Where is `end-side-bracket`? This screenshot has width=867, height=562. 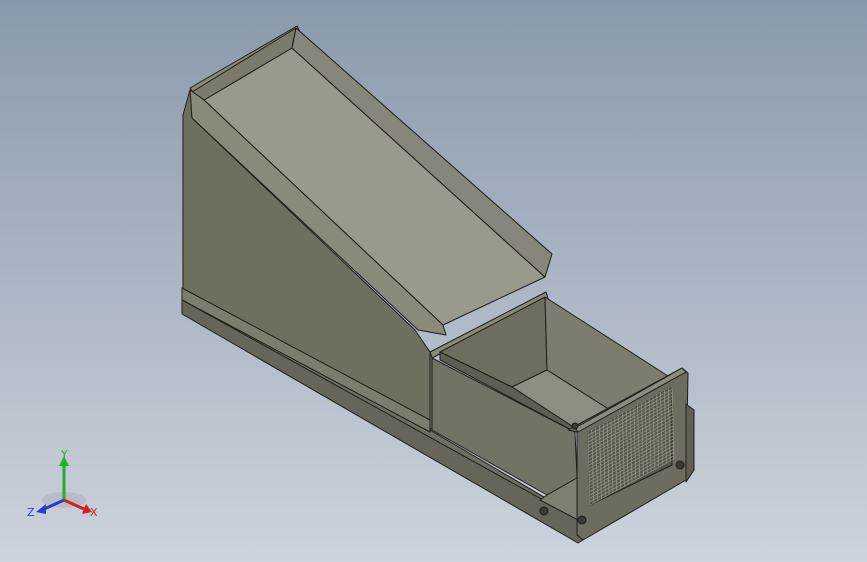
end-side-bracket is located at coordinates (690, 443).